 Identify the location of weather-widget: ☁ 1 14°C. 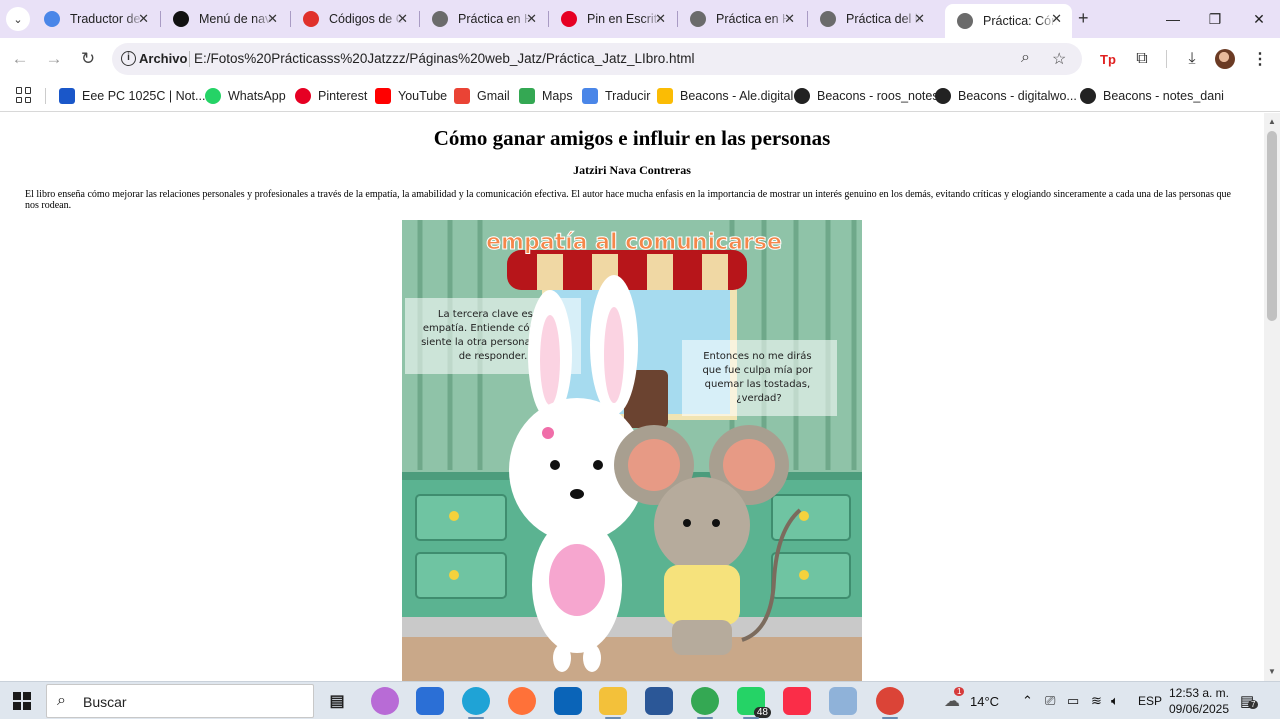
(971, 700).